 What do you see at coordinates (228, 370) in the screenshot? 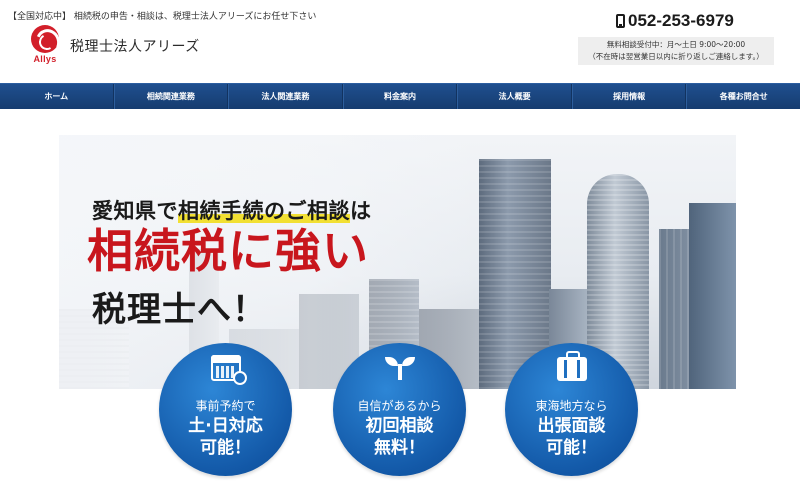
I see `calendar-clock-icon` at bounding box center [228, 370].